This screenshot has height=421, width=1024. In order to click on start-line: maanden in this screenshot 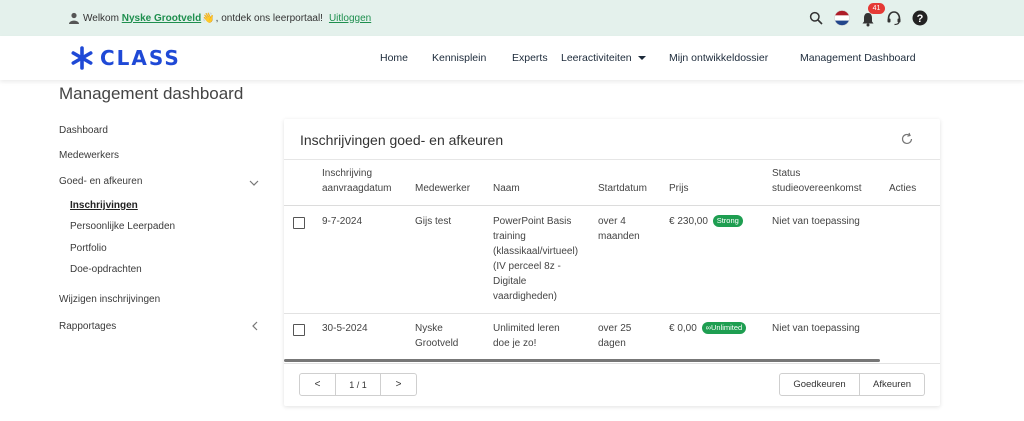, I will do `click(619, 236)`.